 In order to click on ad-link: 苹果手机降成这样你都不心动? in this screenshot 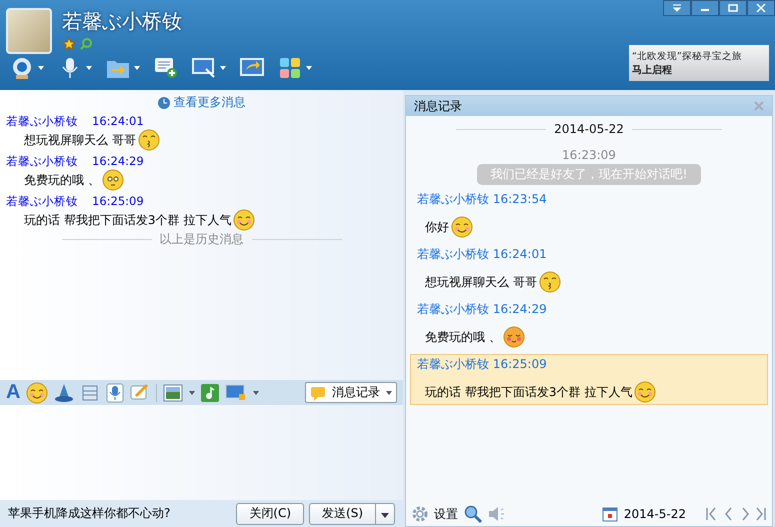, I will do `click(89, 513)`.